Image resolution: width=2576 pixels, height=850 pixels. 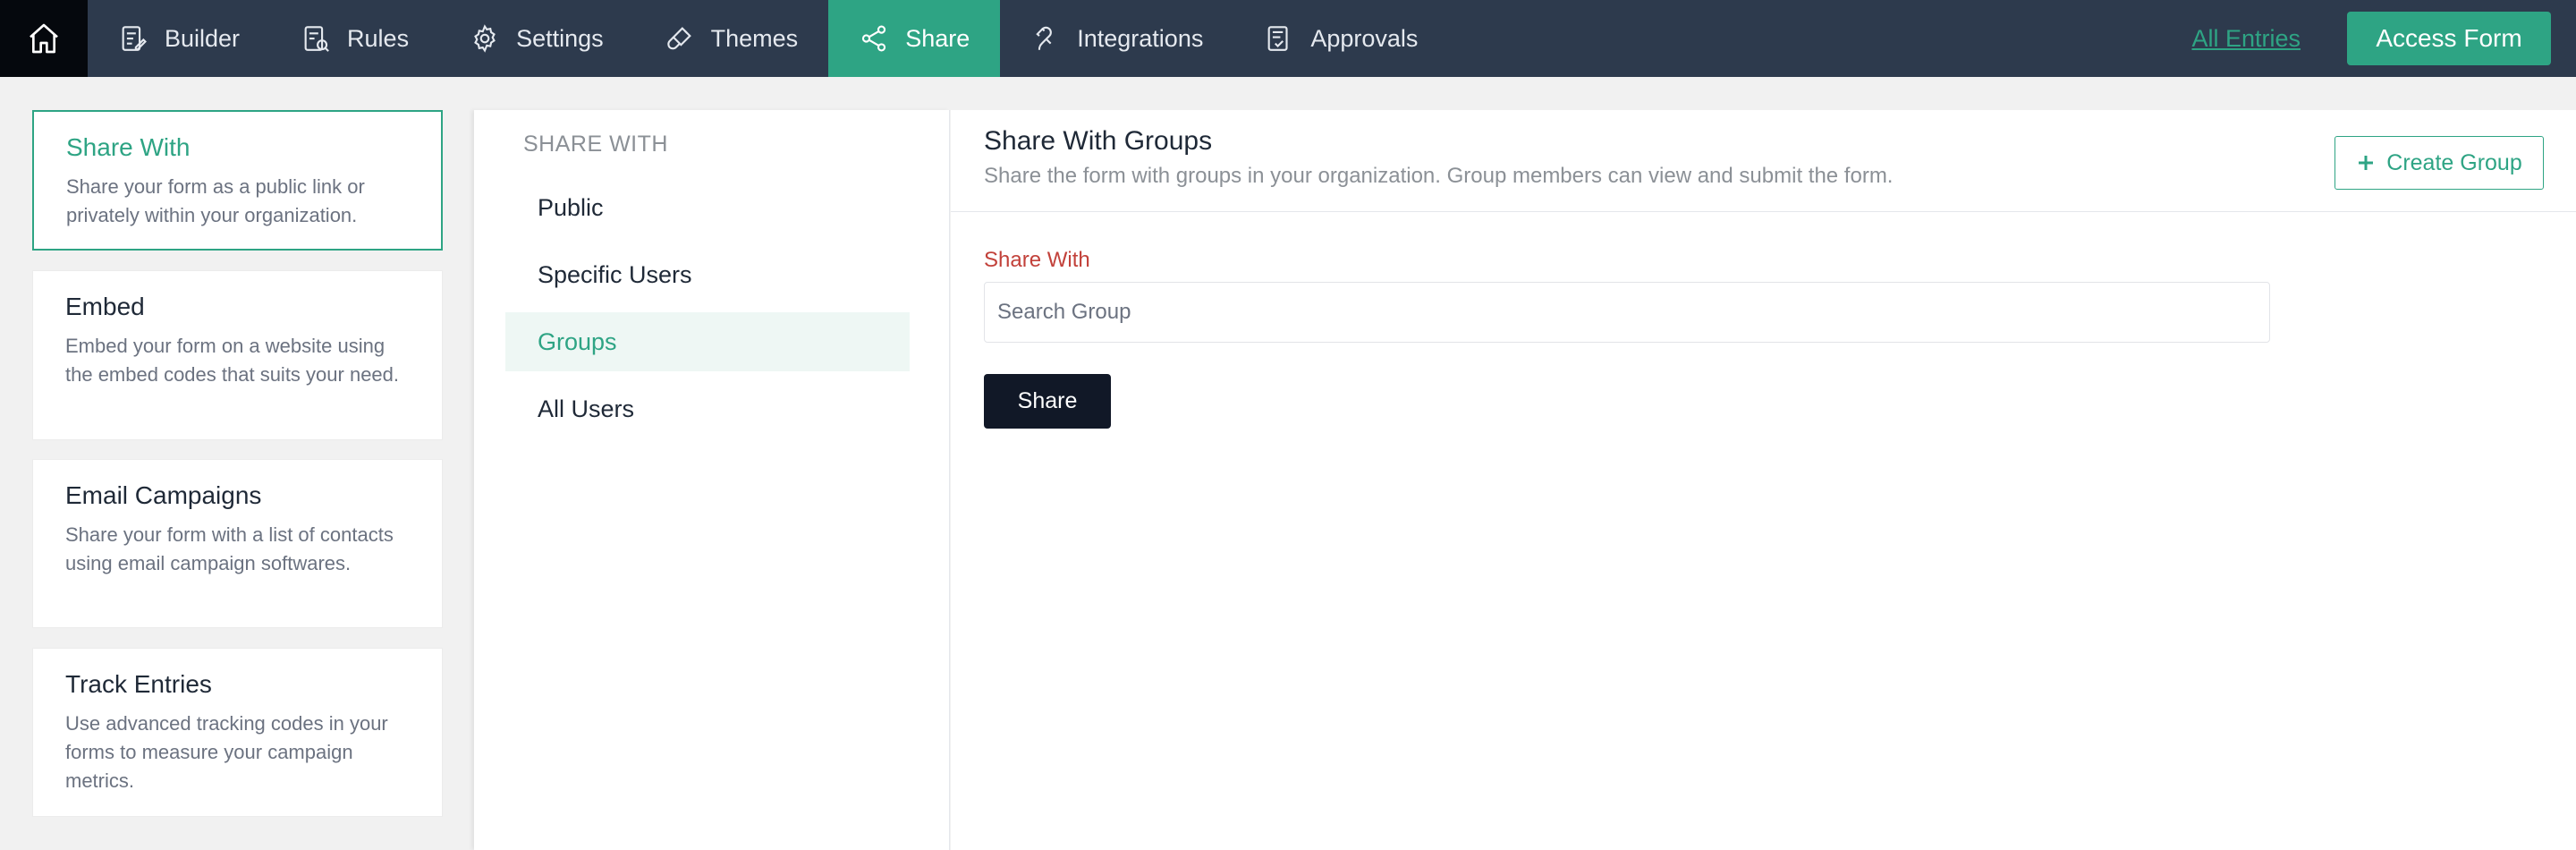 I want to click on home-button, so click(x=44, y=38).